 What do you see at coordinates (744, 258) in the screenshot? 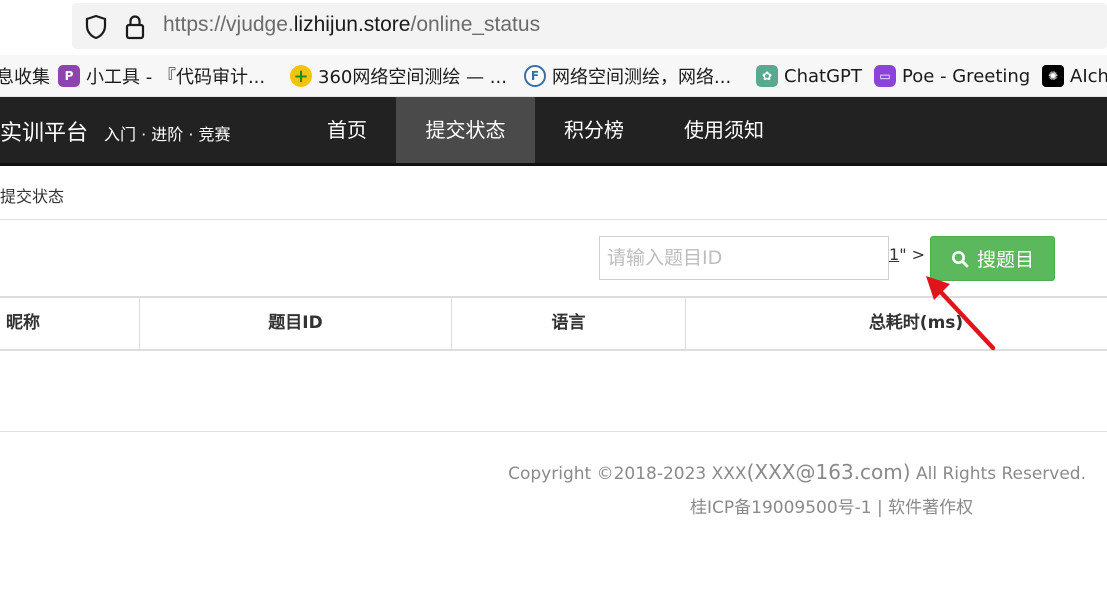
I see `problem-id-search-input` at bounding box center [744, 258].